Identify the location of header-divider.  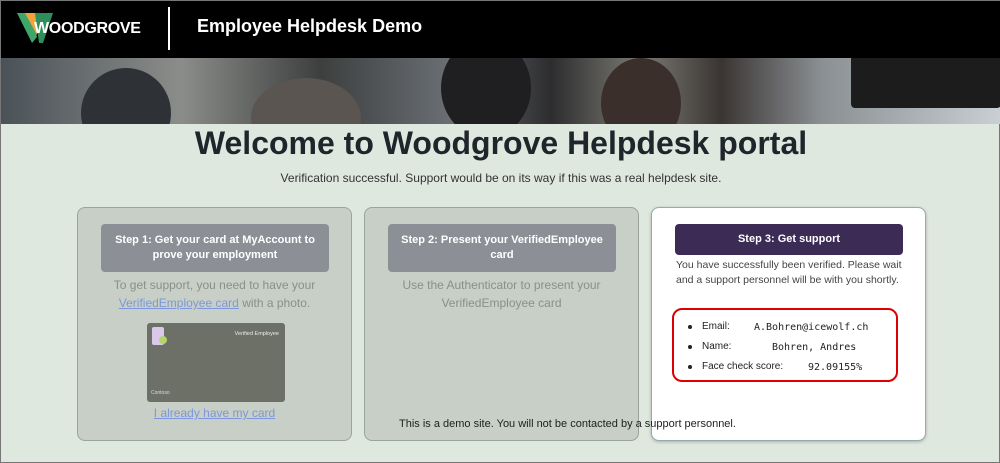
(169, 28).